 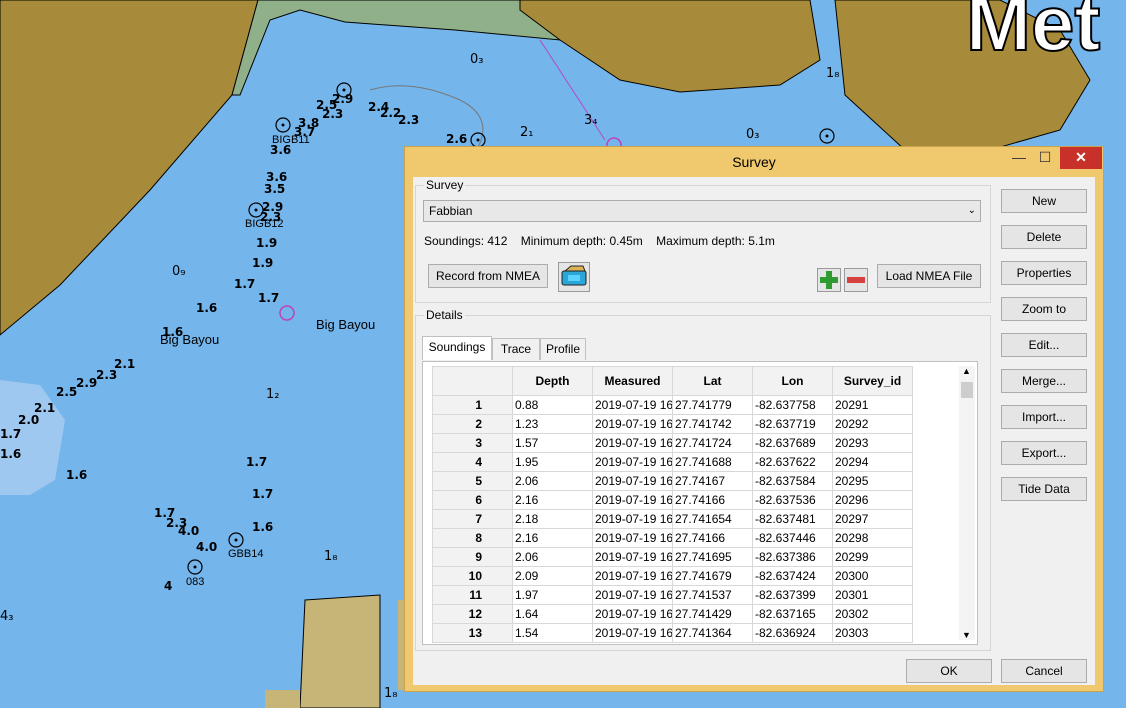 I want to click on cell-depth: 2.06, so click(x=552, y=557).